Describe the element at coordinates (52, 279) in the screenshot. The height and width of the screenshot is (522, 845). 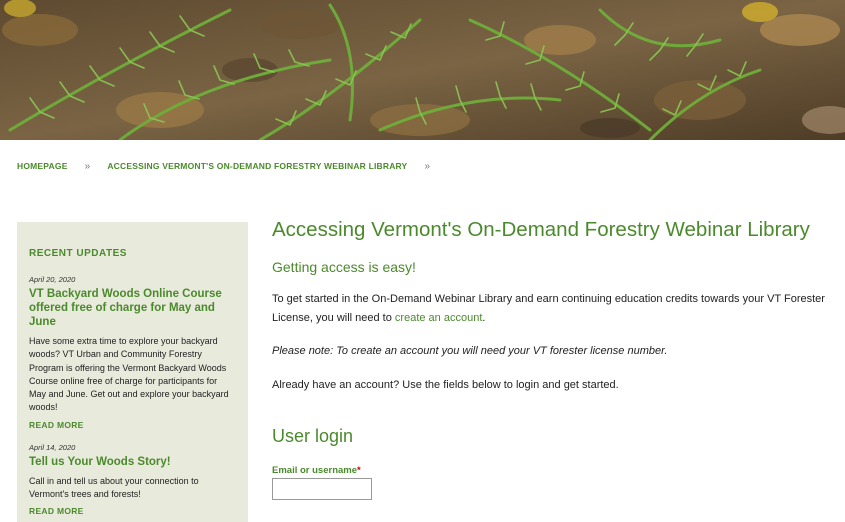
I see `update-date: April 20, 2020` at that location.